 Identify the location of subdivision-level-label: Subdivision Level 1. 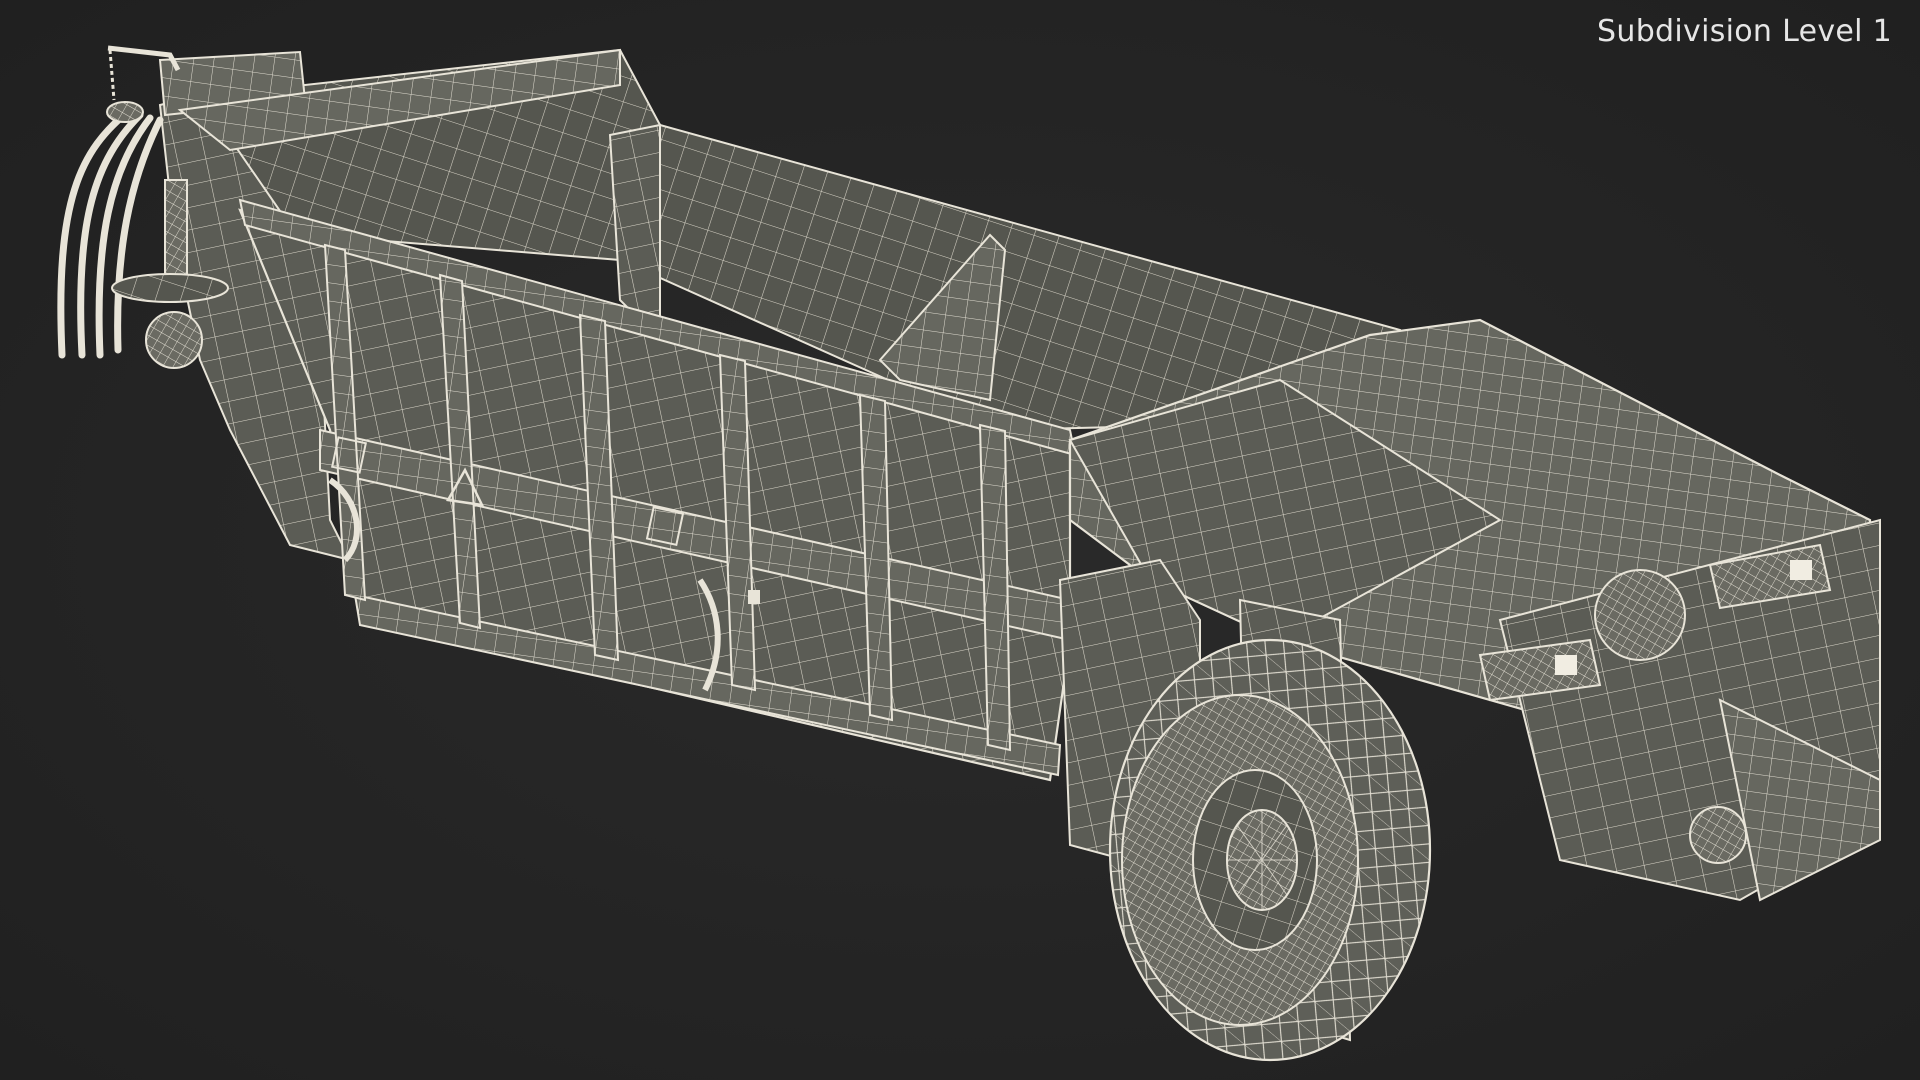
(1744, 31).